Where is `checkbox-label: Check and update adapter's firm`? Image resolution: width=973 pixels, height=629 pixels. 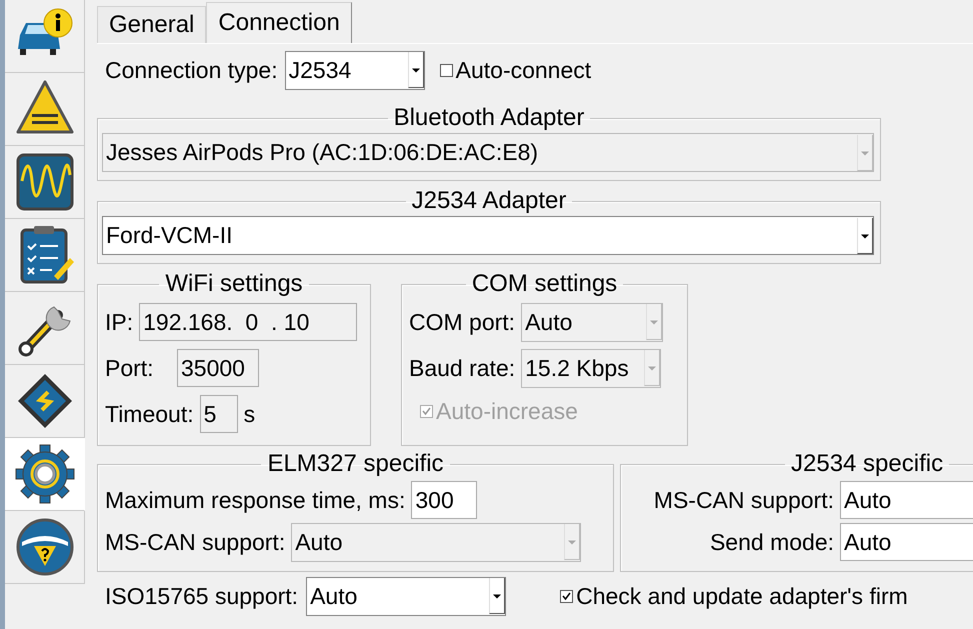 checkbox-label: Check and update adapter's firm is located at coordinates (742, 596).